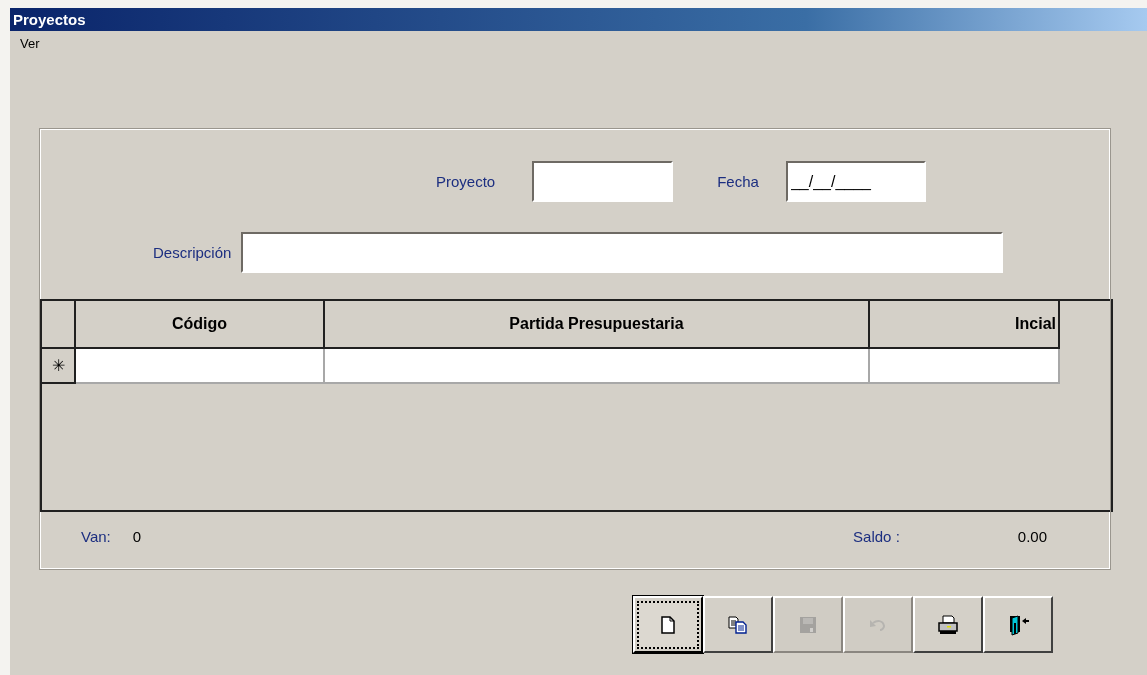 The image size is (1147, 675). What do you see at coordinates (578, 19) in the screenshot?
I see `window-title: Proyectos` at bounding box center [578, 19].